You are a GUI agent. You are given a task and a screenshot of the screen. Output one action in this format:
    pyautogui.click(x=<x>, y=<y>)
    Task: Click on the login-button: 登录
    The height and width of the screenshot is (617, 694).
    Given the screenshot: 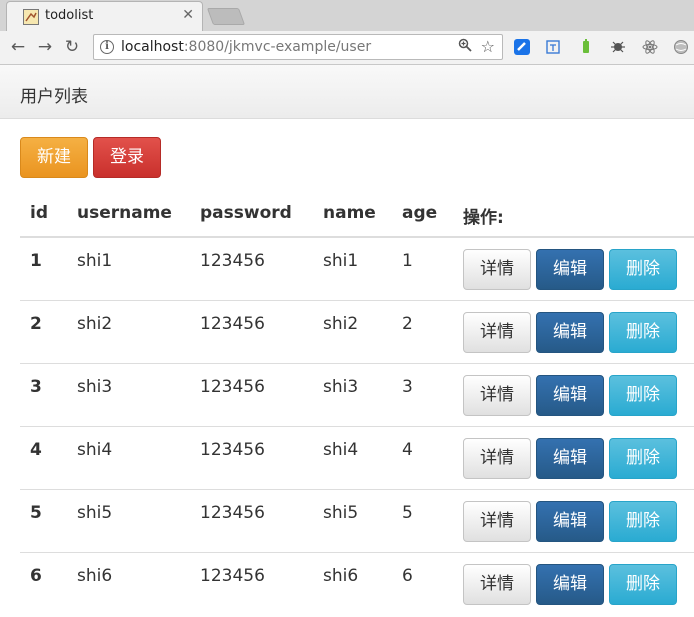 What is the action you would take?
    pyautogui.click(x=127, y=157)
    